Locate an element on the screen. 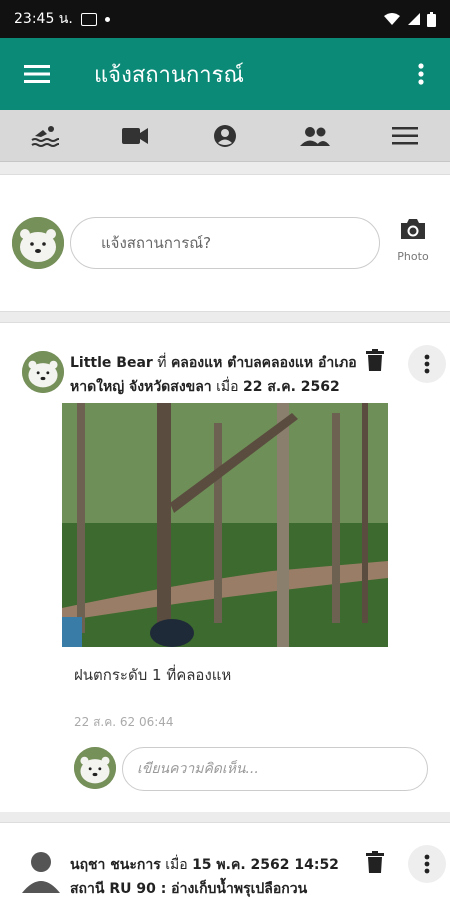 The width and height of the screenshot is (450, 900). status-time: 23:45 น. is located at coordinates (43, 19).